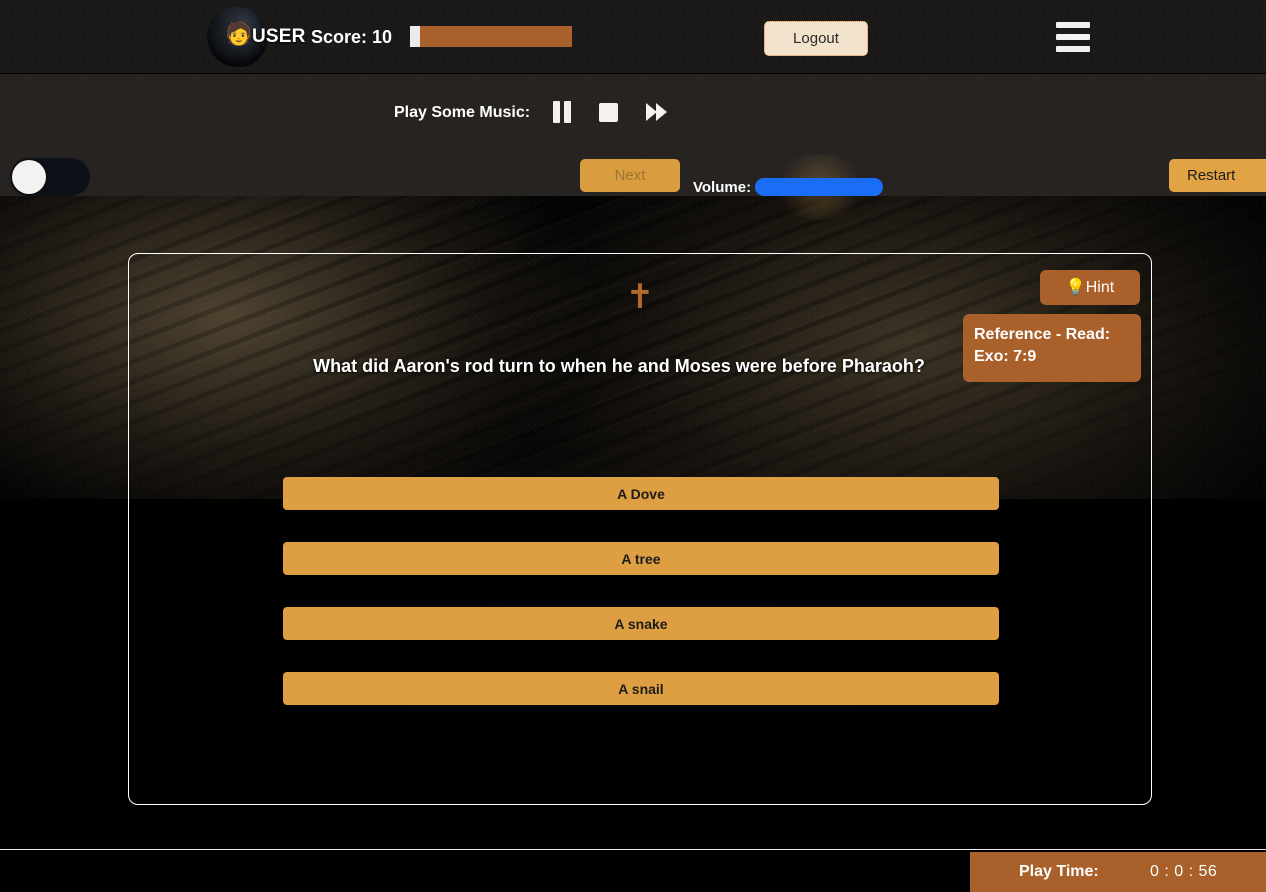 The height and width of the screenshot is (892, 1266). Describe the element at coordinates (1217, 175) in the screenshot. I see `restart-button: Restart` at that location.